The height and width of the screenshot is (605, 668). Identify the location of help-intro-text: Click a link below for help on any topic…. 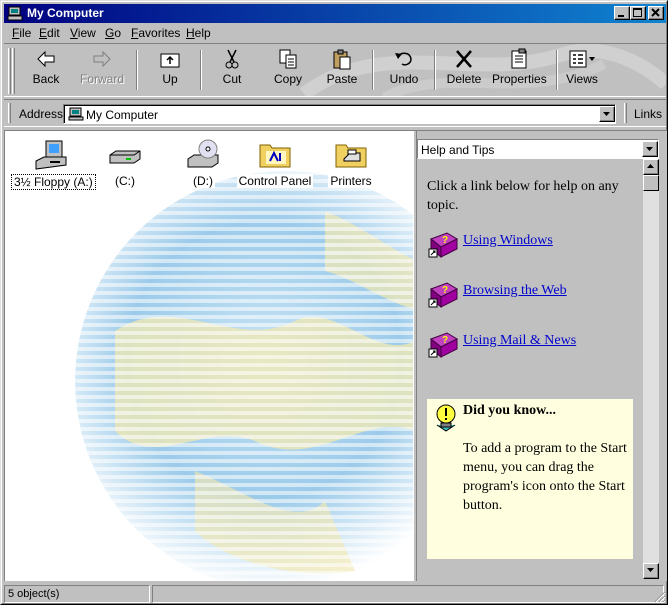
(523, 196).